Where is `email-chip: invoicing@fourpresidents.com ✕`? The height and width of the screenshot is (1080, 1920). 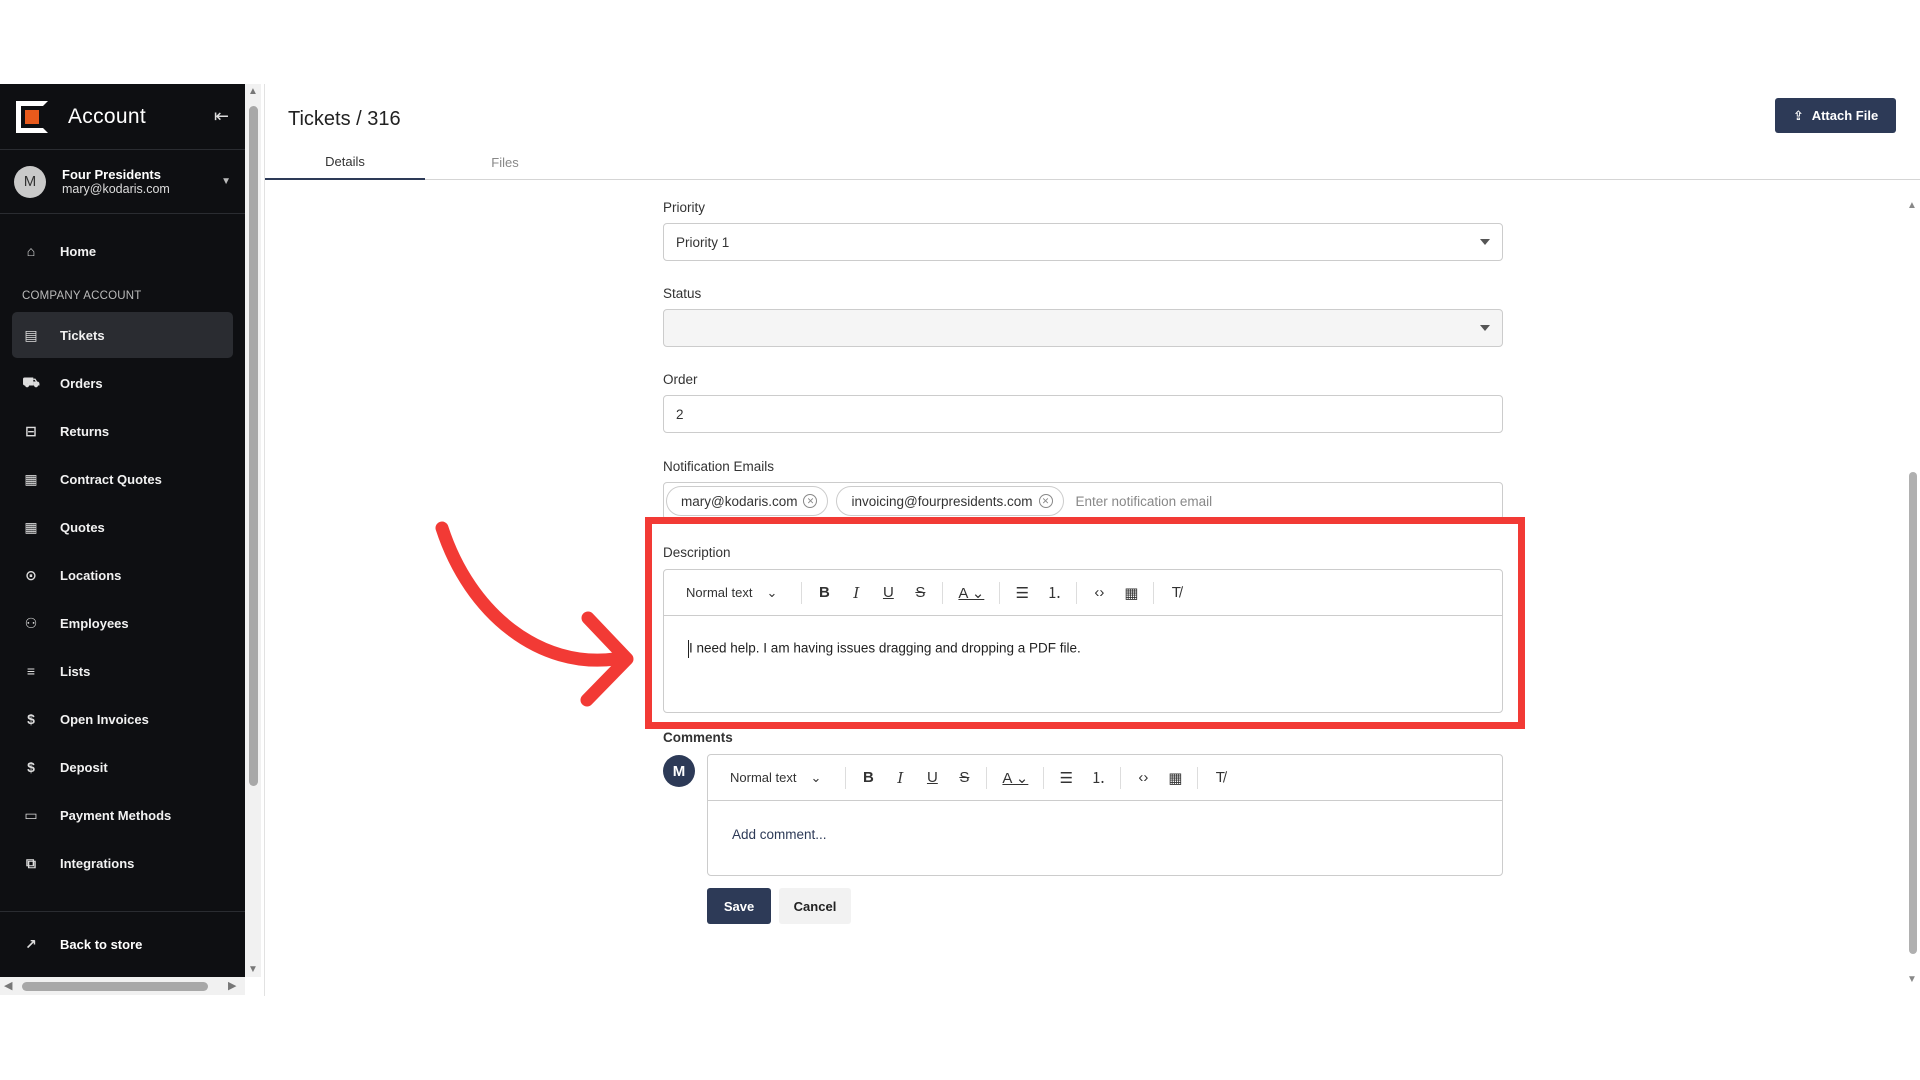
email-chip: invoicing@fourpresidents.com ✕ is located at coordinates (950, 501).